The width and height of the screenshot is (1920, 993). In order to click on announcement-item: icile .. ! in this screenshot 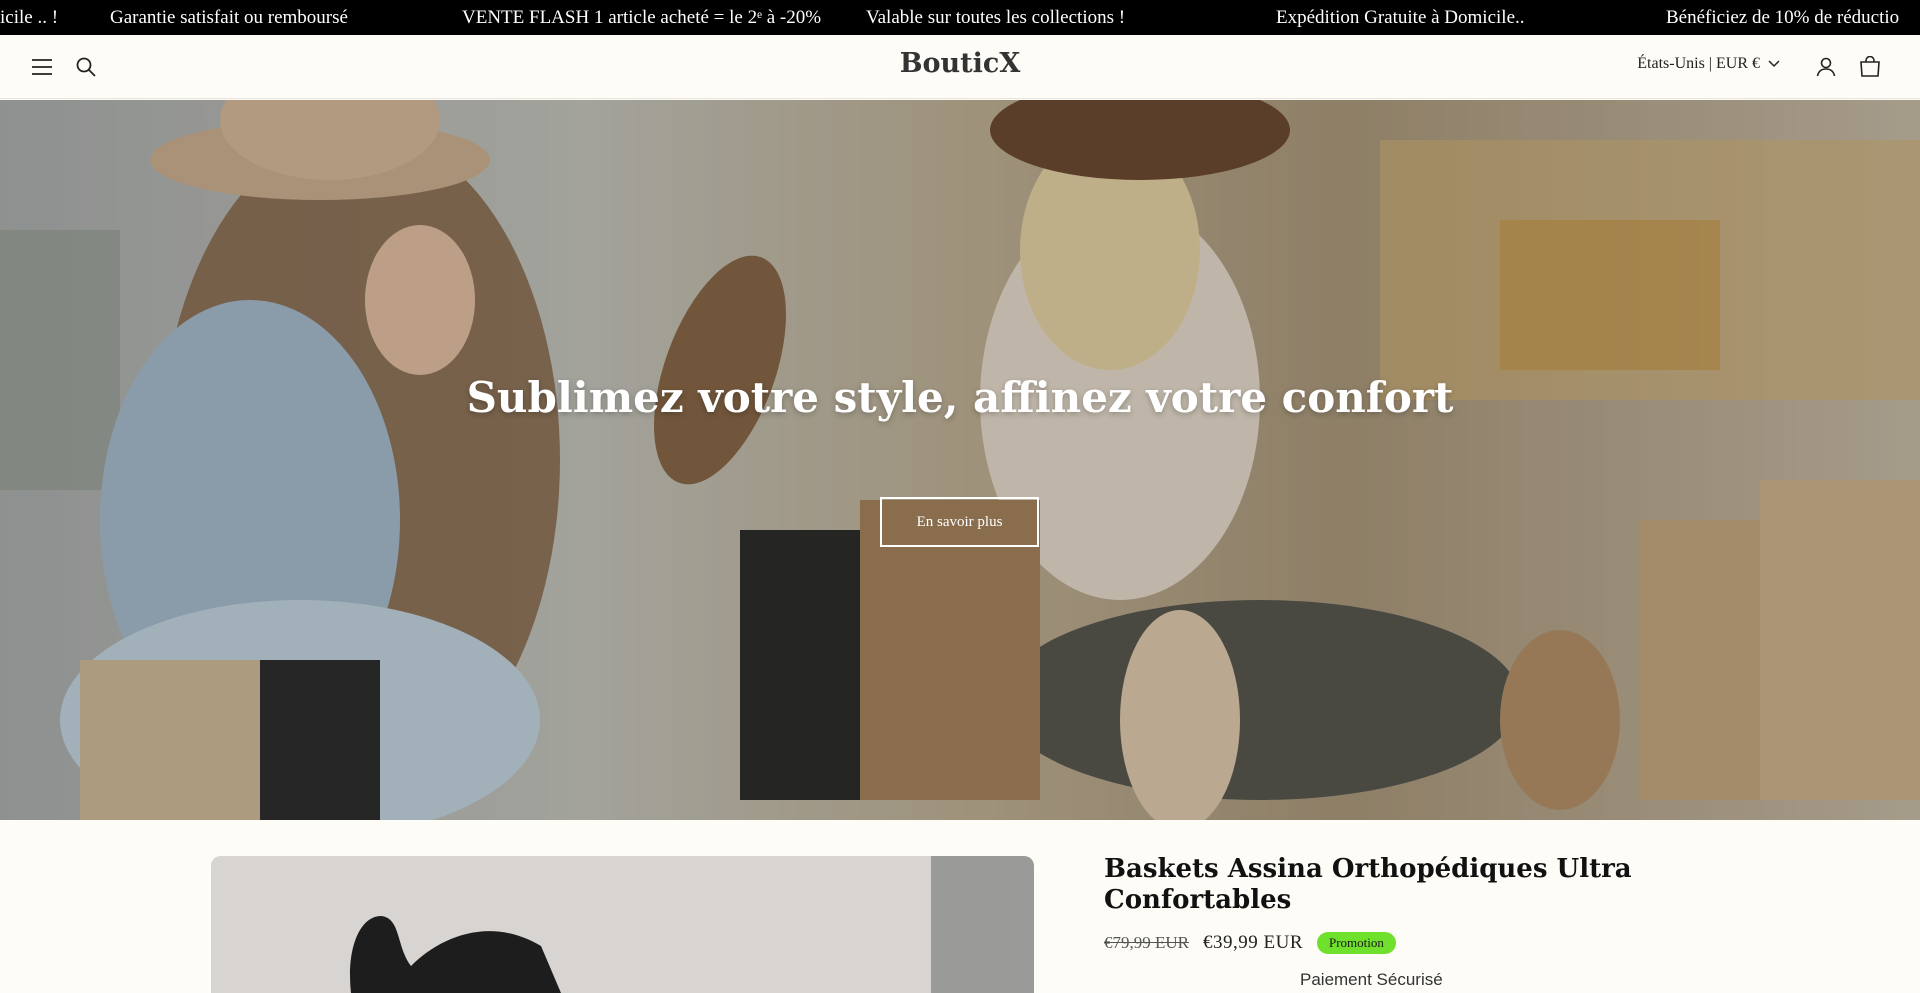, I will do `click(29, 17)`.